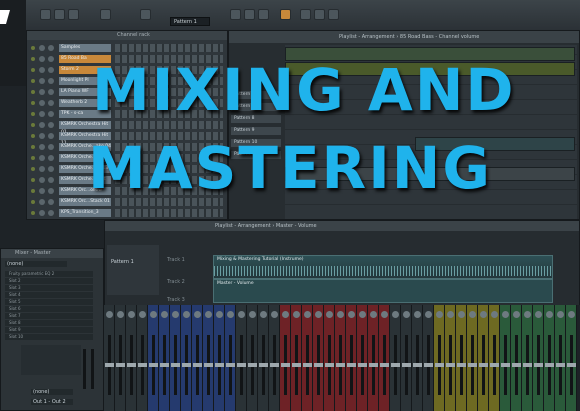 The height and width of the screenshot is (411, 580). I want to click on mixer-insert-slot: Slot 9, so click(49, 330).